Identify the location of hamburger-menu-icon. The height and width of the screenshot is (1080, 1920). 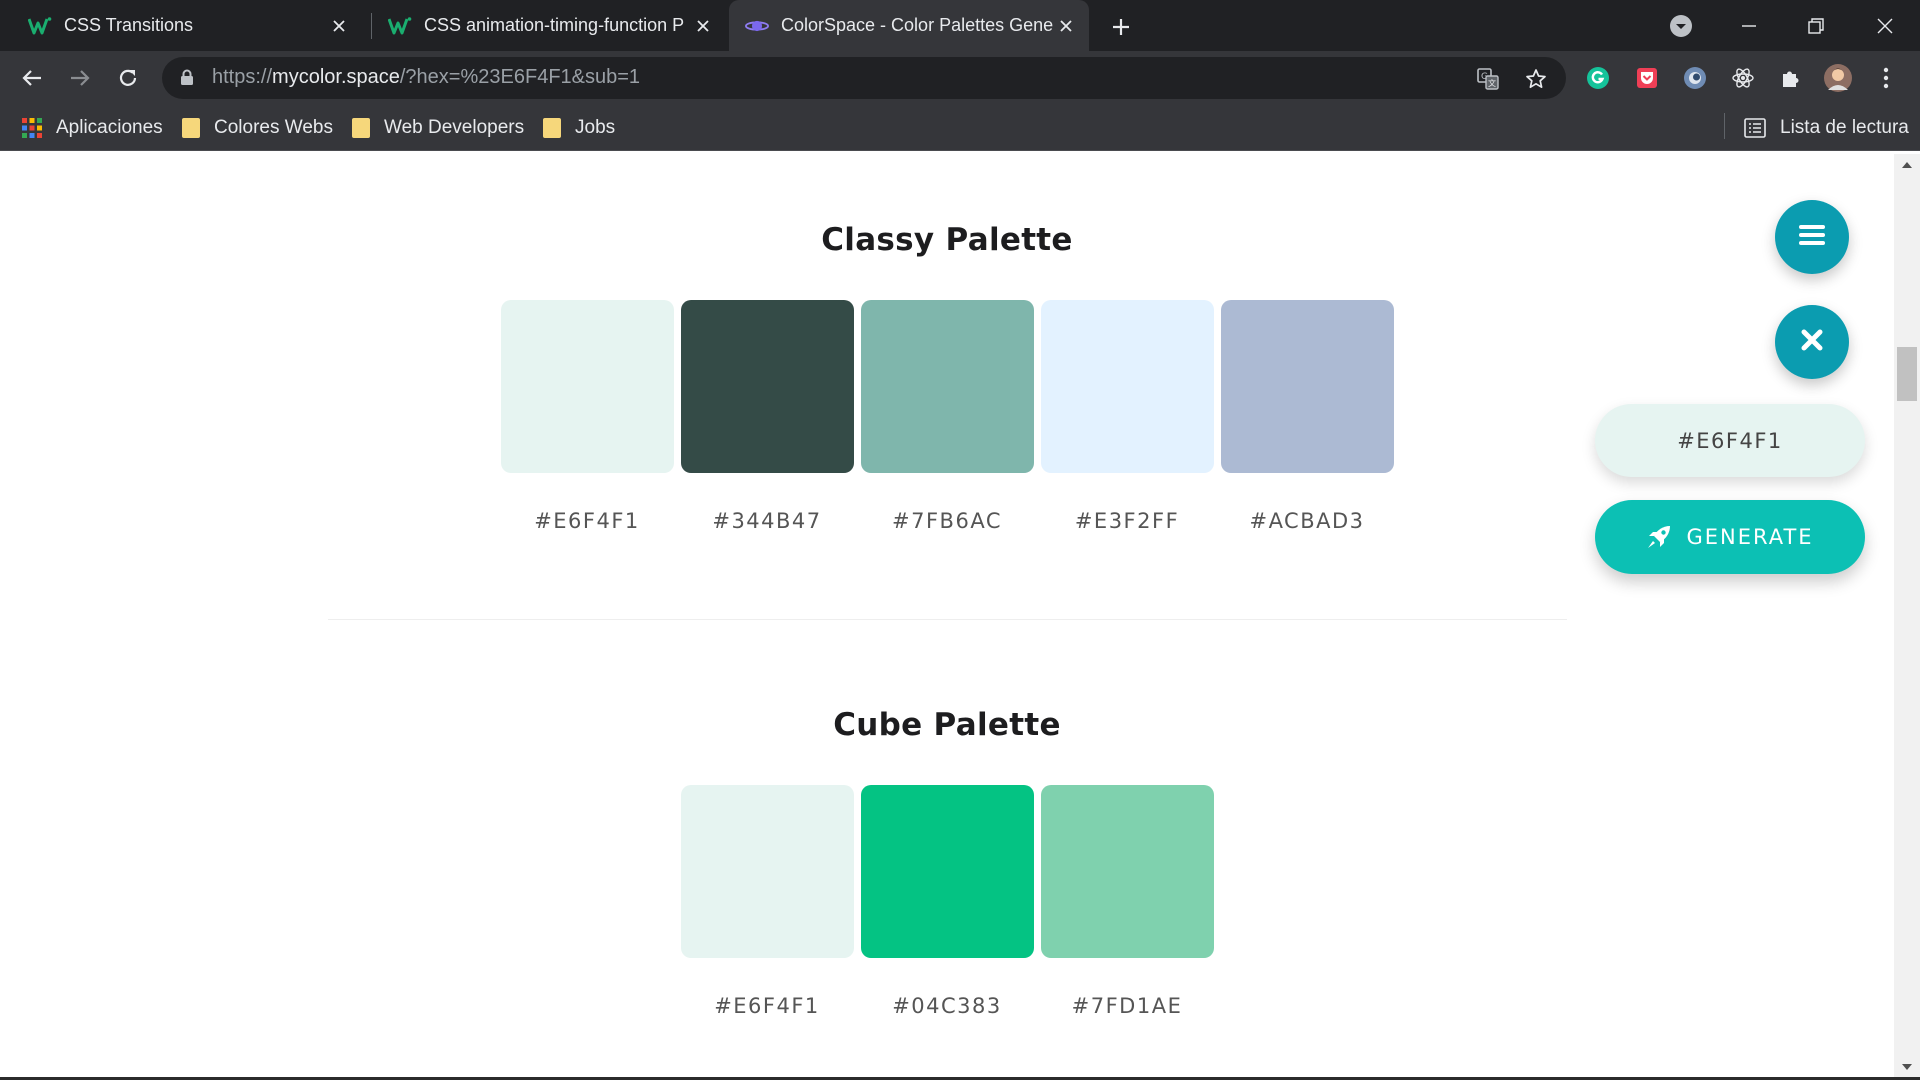
(1812, 237).